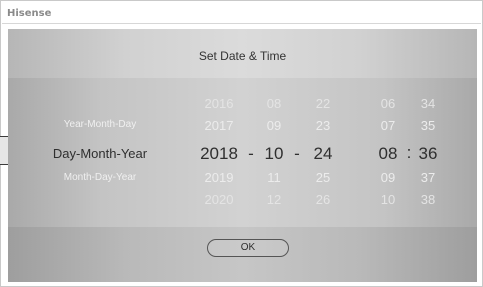  Describe the element at coordinates (100, 178) in the screenshot. I see `date-format-option-mdy: Month-Day-Year` at that location.